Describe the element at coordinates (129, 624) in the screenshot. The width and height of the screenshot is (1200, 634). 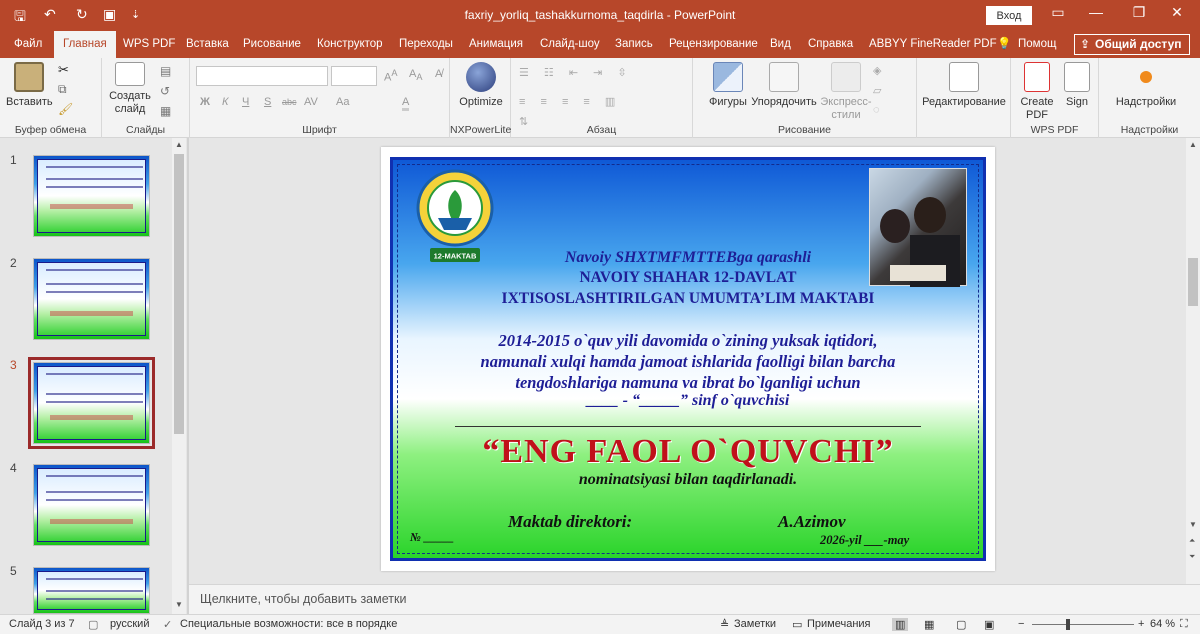
I see `language-indicator: русский` at that location.